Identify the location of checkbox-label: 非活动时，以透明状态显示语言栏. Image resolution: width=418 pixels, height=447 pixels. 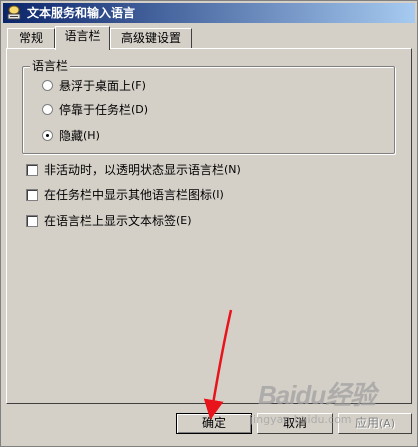
(134, 170).